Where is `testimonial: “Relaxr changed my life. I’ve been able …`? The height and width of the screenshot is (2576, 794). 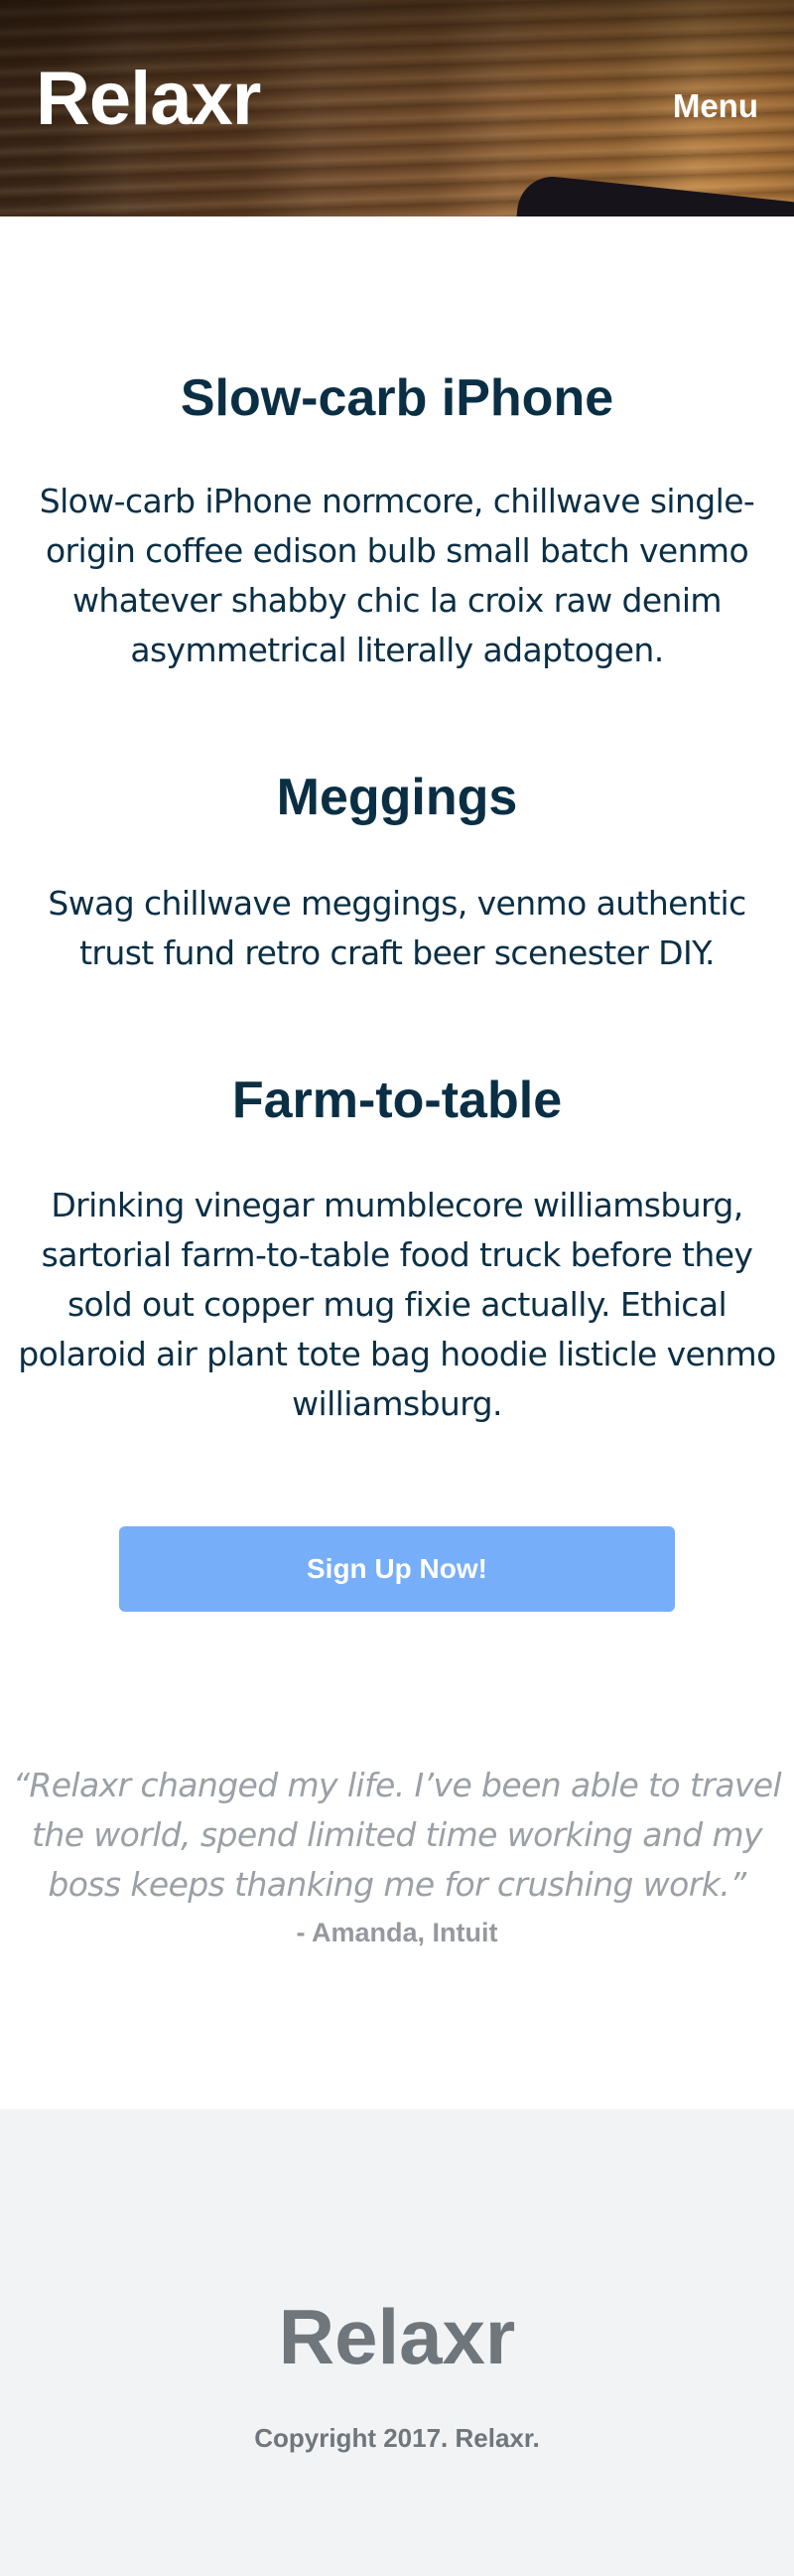 testimonial: “Relaxr changed my life. I’ve been able … is located at coordinates (397, 1855).